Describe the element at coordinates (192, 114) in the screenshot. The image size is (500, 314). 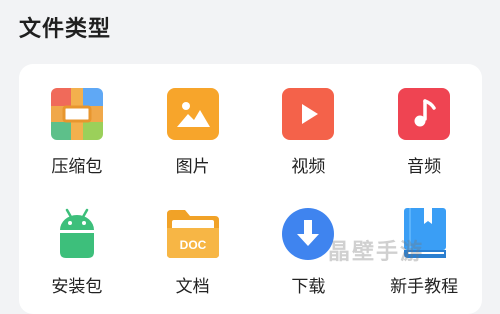
I see `image-icon` at that location.